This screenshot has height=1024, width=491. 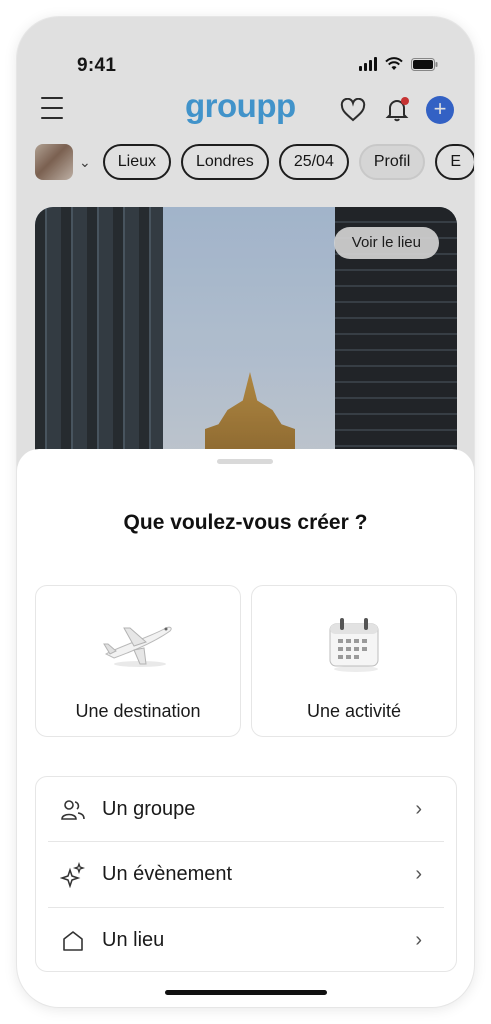 I want to click on card-activity: Une activité, so click(x=354, y=661).